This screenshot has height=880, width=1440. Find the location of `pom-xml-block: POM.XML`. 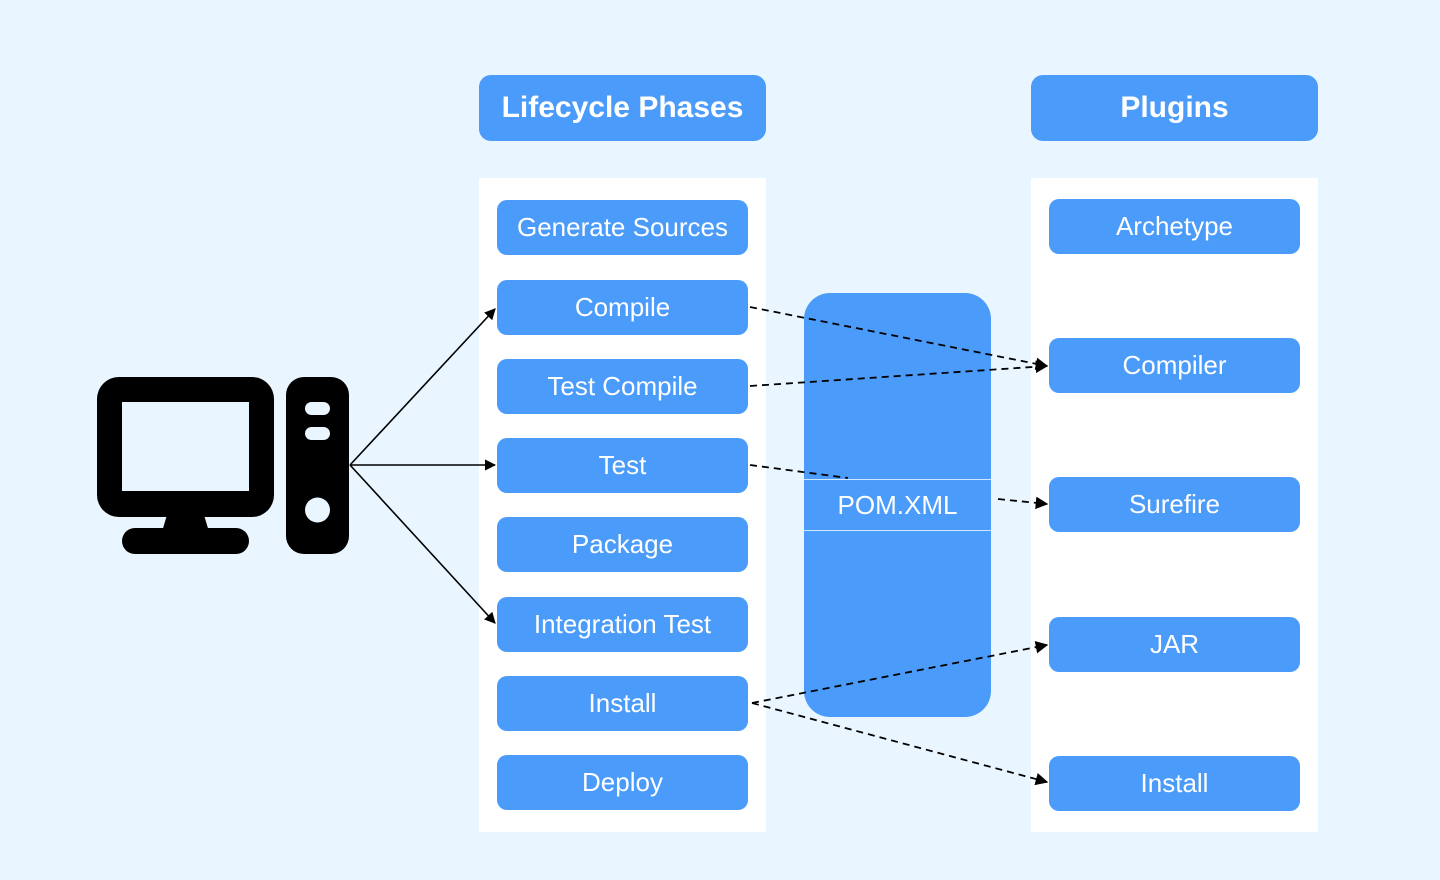

pom-xml-block: POM.XML is located at coordinates (897, 505).